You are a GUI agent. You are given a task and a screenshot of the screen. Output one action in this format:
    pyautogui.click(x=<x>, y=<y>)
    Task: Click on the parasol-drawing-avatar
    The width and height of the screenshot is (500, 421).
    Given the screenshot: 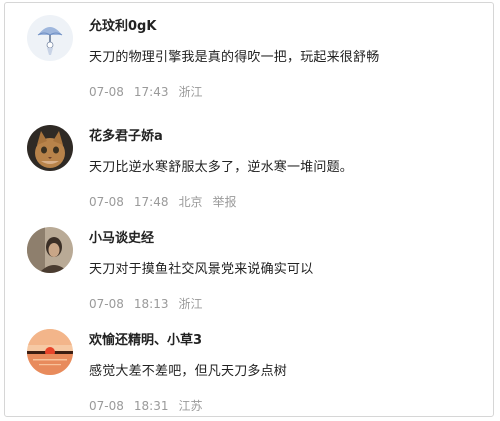 What is the action you would take?
    pyautogui.click(x=50, y=38)
    